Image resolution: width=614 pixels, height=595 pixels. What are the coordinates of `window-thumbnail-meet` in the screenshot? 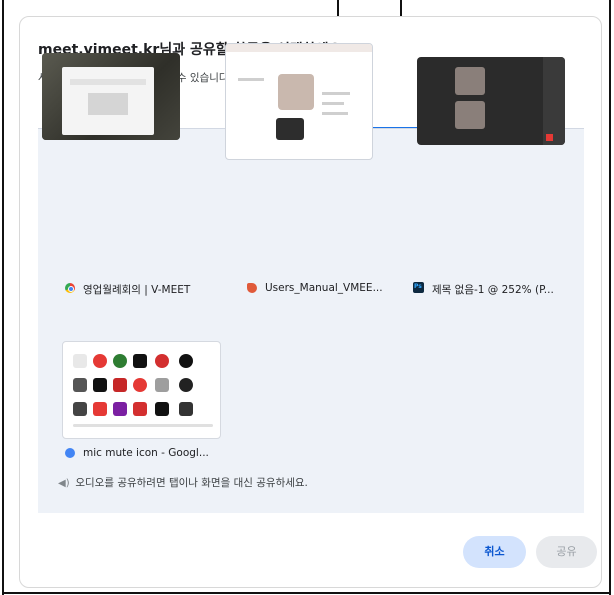 It's located at (111, 96).